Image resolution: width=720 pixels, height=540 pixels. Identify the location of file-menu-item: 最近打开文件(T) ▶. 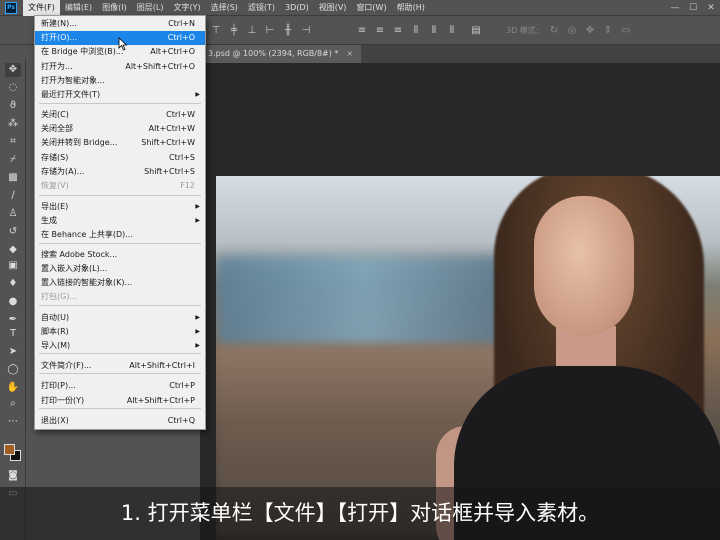
(120, 95).